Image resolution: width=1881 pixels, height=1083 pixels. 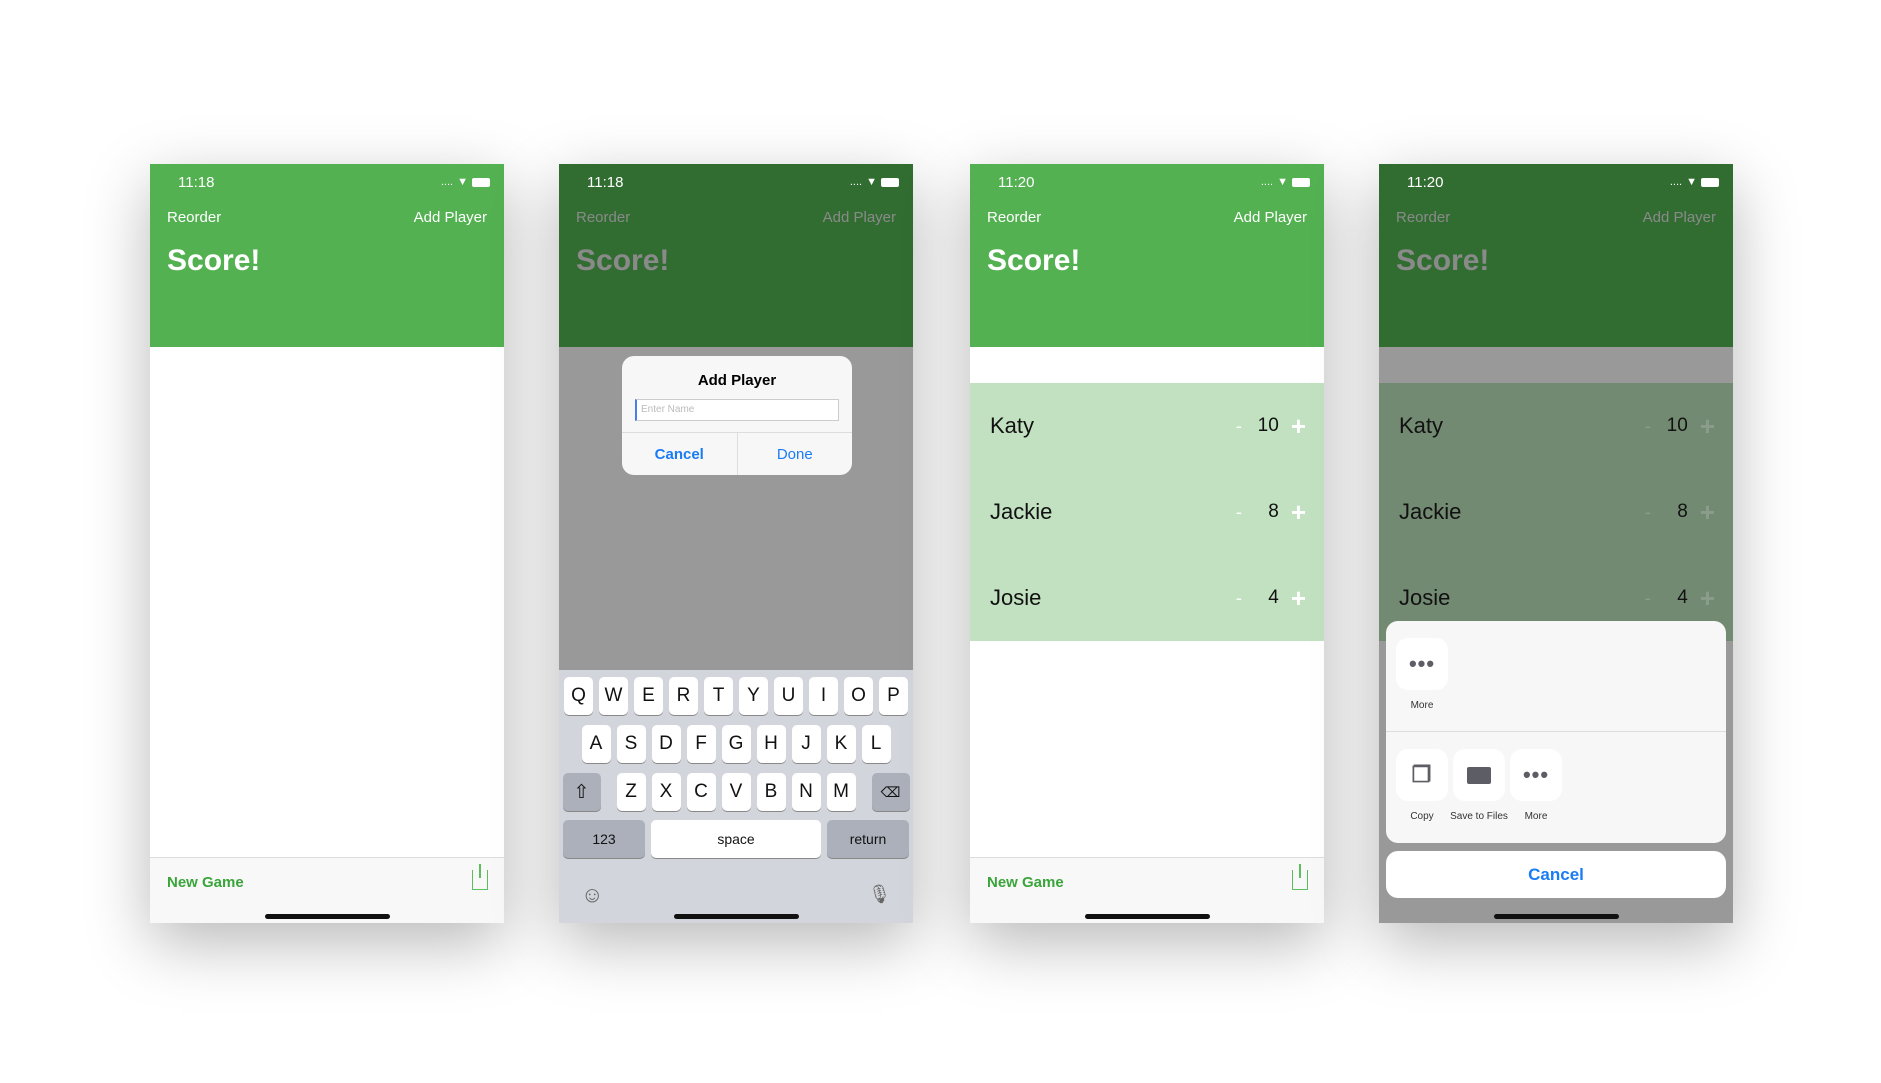 What do you see at coordinates (648, 696) in the screenshot?
I see `key-e: E` at bounding box center [648, 696].